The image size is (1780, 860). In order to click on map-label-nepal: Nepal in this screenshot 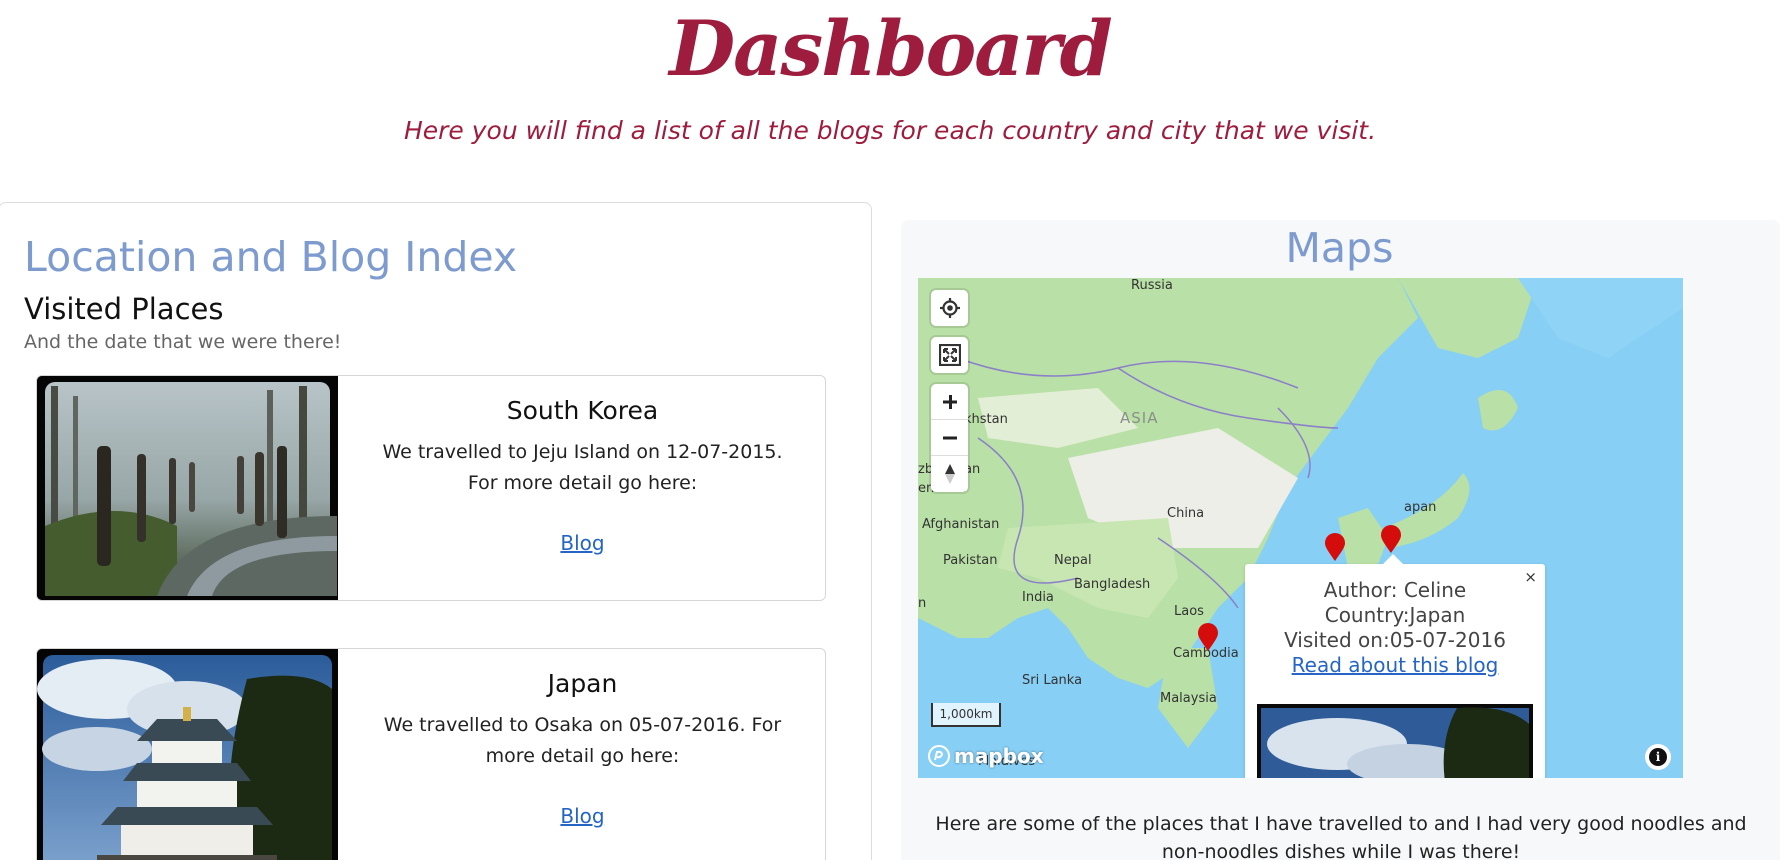, I will do `click(1073, 560)`.